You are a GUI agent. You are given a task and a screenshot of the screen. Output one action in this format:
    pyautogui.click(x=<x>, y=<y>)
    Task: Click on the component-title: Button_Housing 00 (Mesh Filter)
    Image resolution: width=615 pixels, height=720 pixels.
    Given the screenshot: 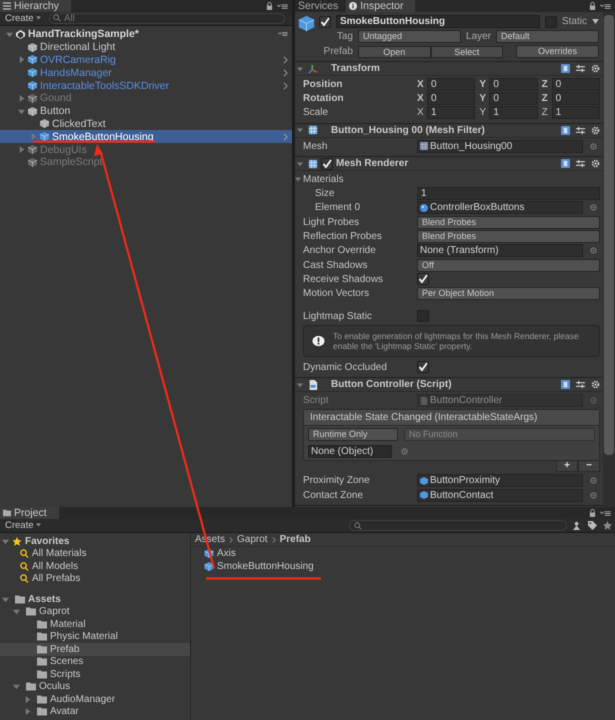 What is the action you would take?
    pyautogui.click(x=438, y=130)
    